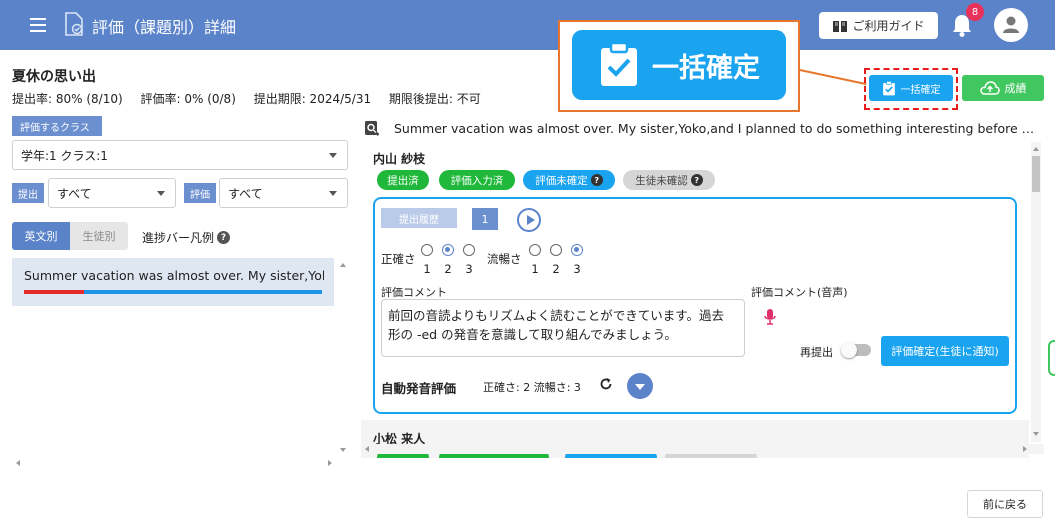  I want to click on late-submission: 期限後提出: 不可, so click(434, 99).